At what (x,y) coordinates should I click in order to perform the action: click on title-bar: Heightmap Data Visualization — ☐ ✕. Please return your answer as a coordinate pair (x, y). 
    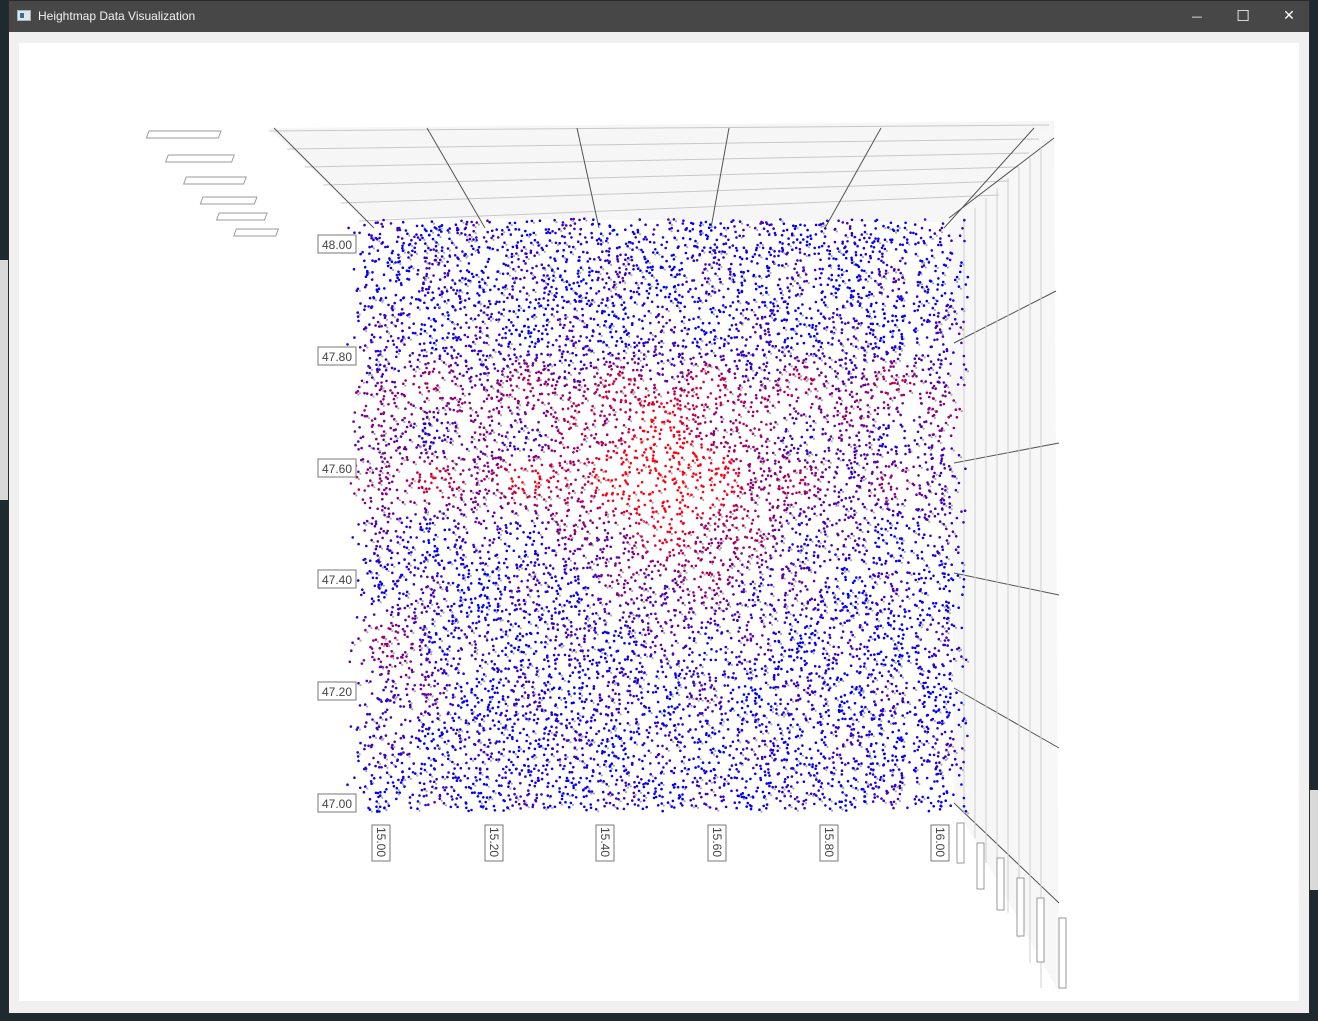
    Looking at the image, I should click on (659, 16).